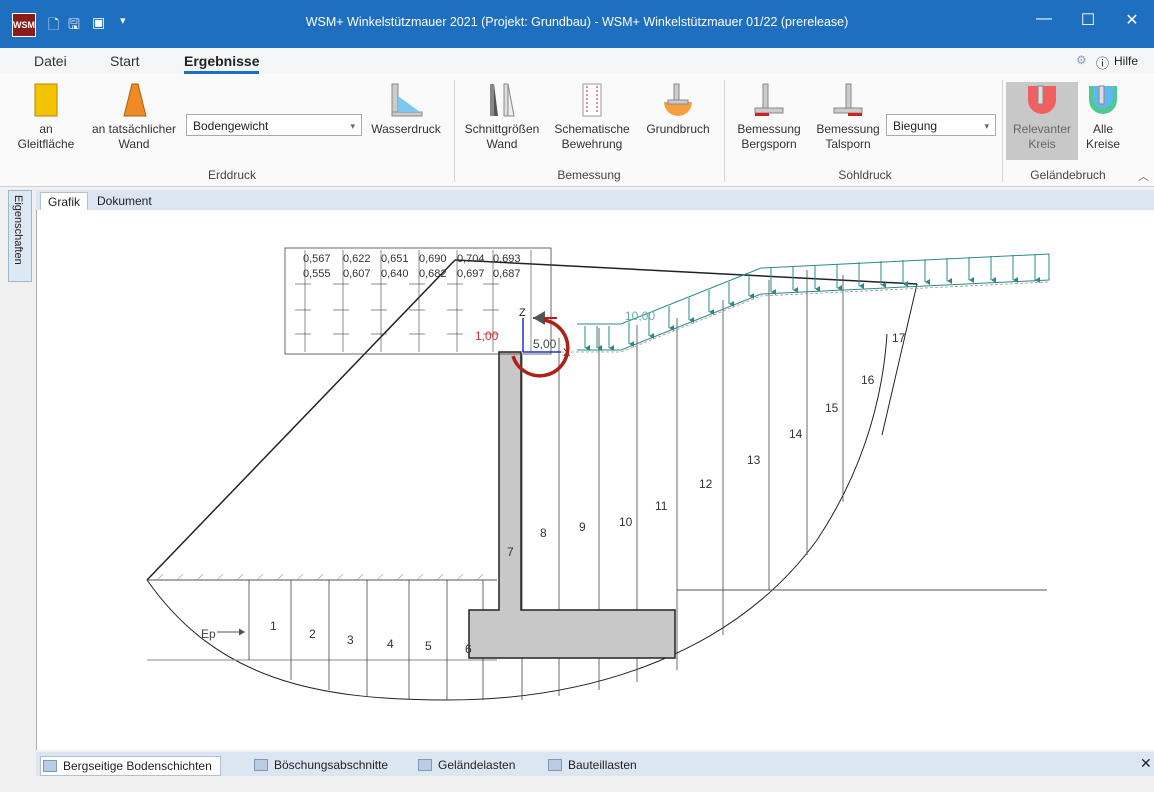  I want to click on bemessung-talsporn-button: Bemessung Talsporn, so click(848, 117).